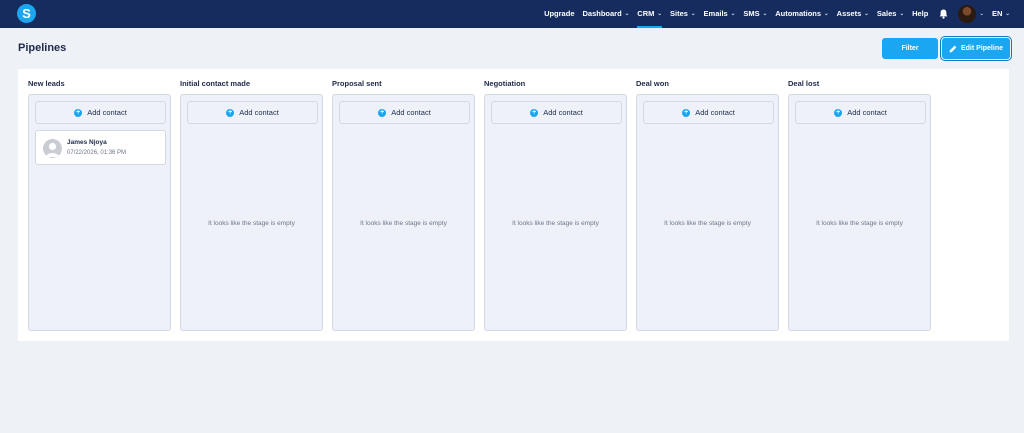  Describe the element at coordinates (967, 14) in the screenshot. I see `user-avatar` at that location.